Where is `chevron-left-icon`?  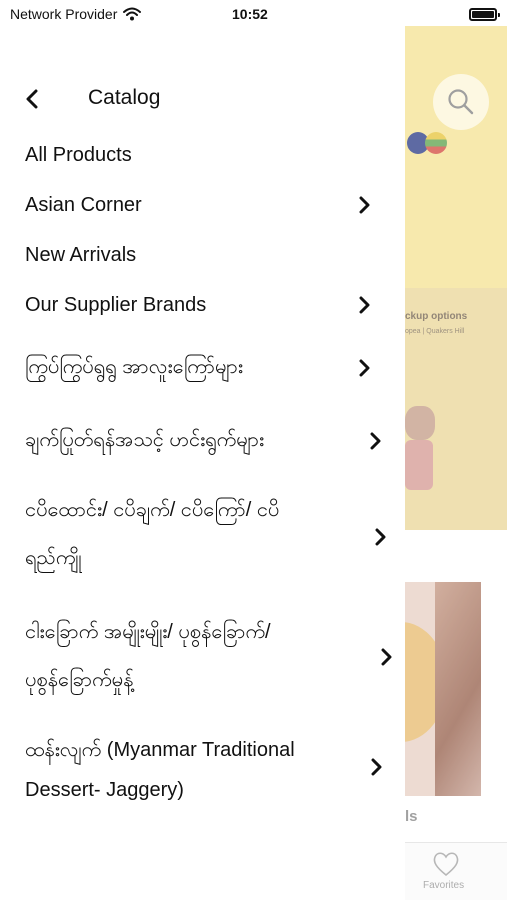 chevron-left-icon is located at coordinates (32, 99).